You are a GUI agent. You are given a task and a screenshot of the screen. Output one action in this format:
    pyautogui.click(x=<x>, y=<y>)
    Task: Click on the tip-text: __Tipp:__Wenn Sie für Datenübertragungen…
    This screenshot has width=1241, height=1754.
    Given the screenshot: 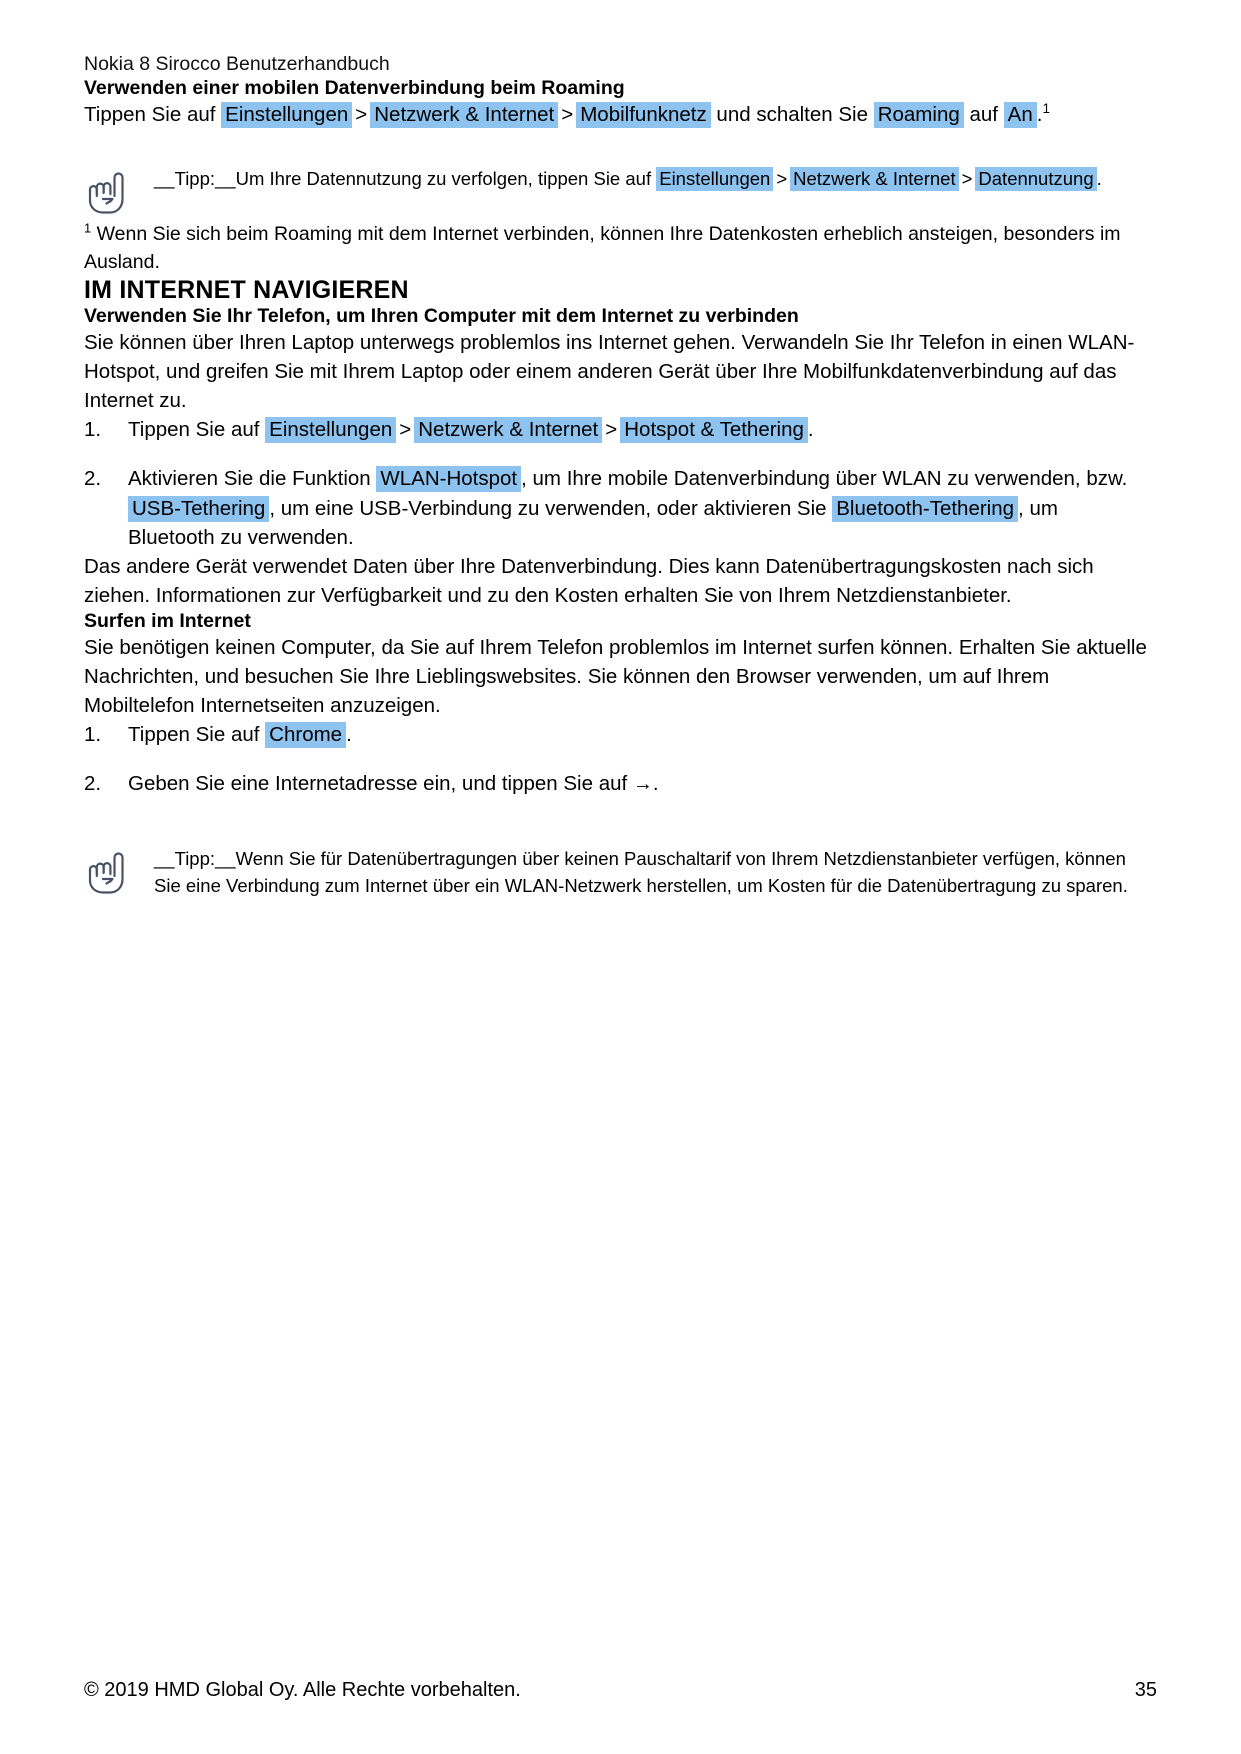 What is the action you would take?
    pyautogui.click(x=643, y=872)
    